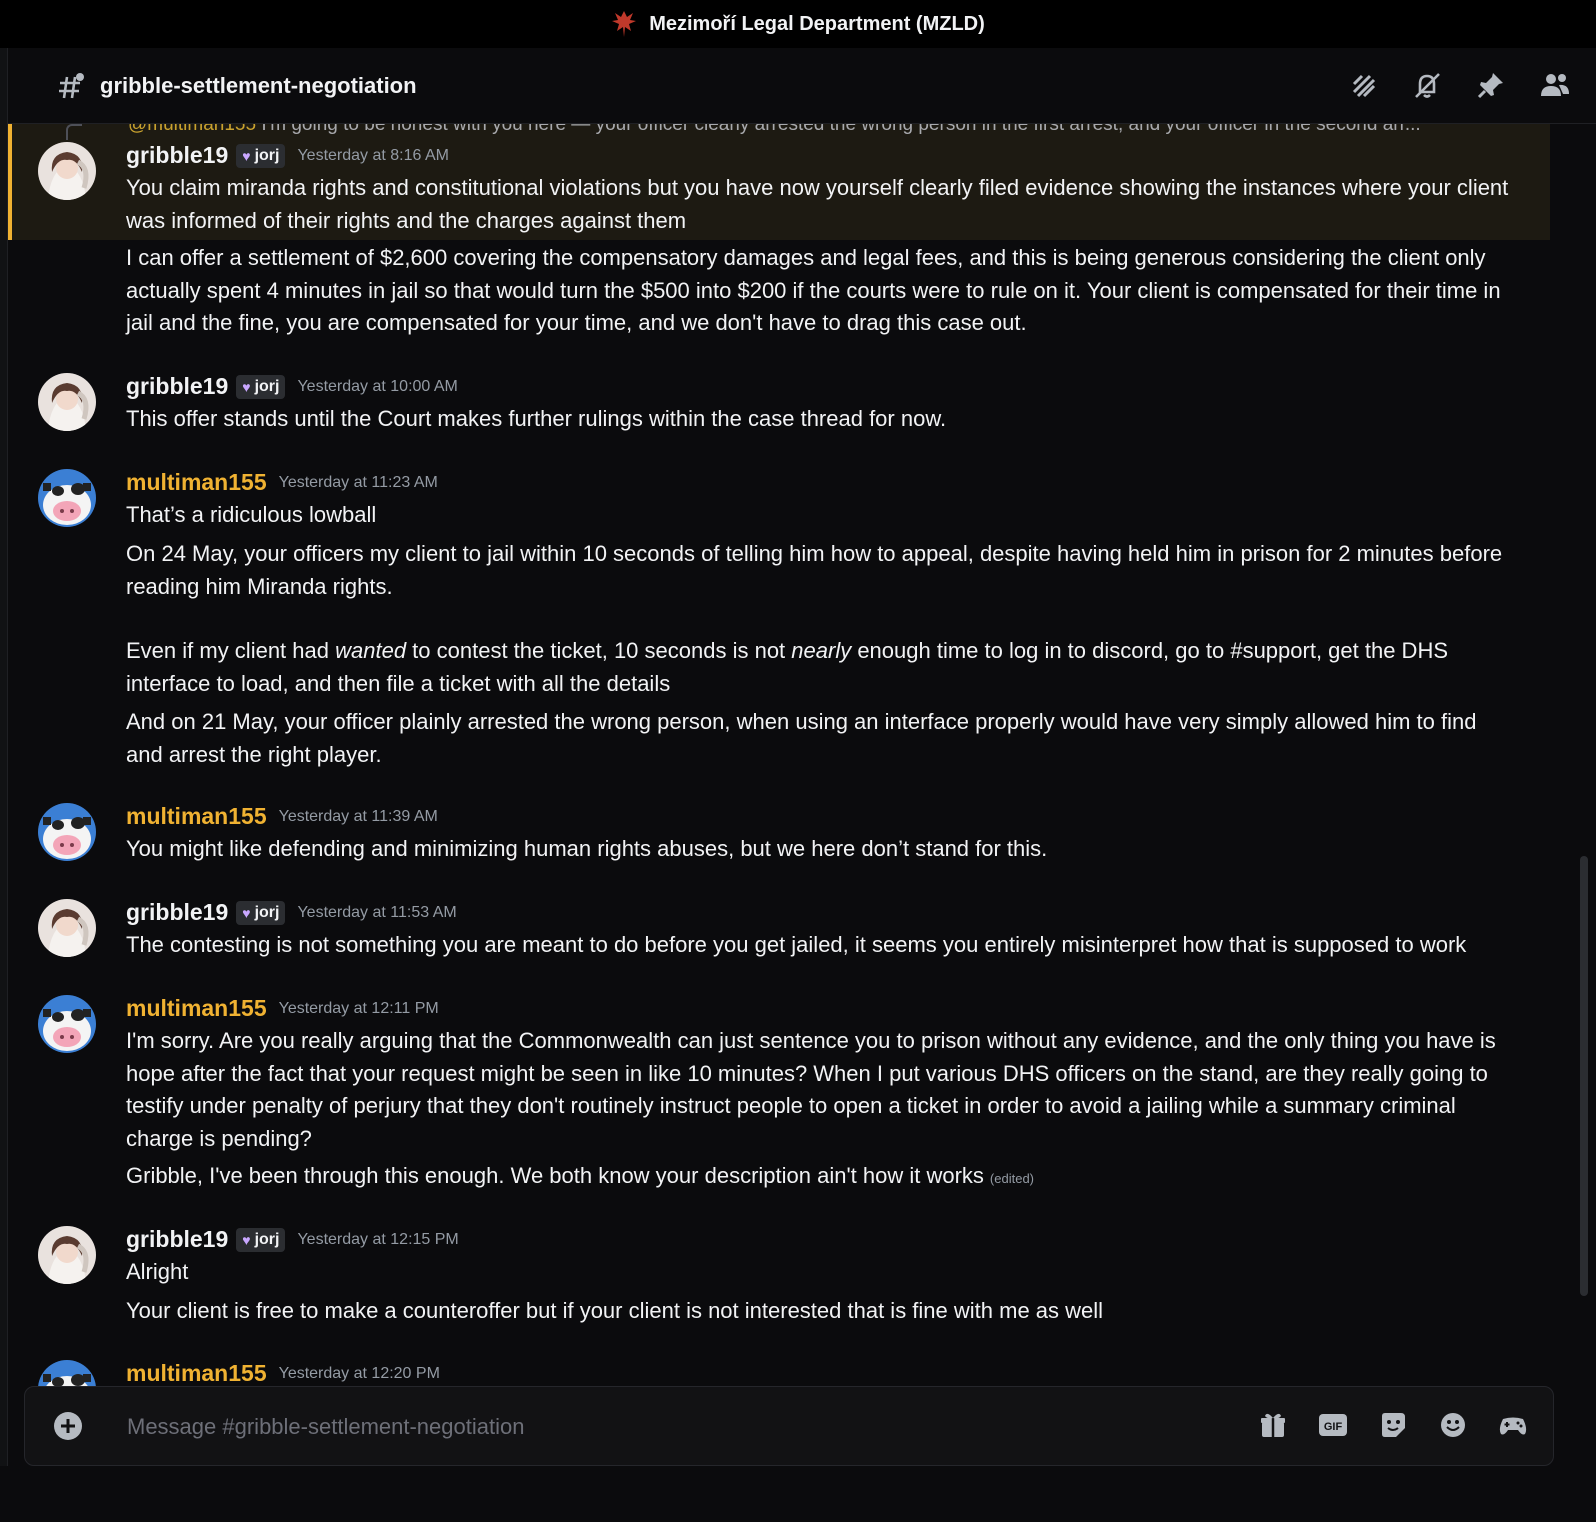  I want to click on left-rail, so click(4, 785).